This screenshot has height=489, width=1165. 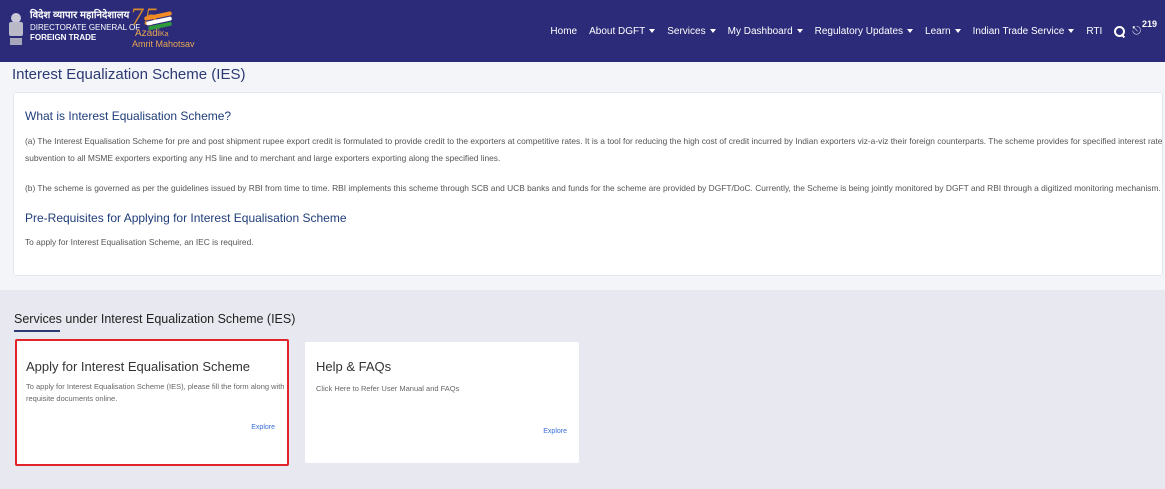 I want to click on nav-my-dashboard: My Dashboard, so click(x=765, y=31).